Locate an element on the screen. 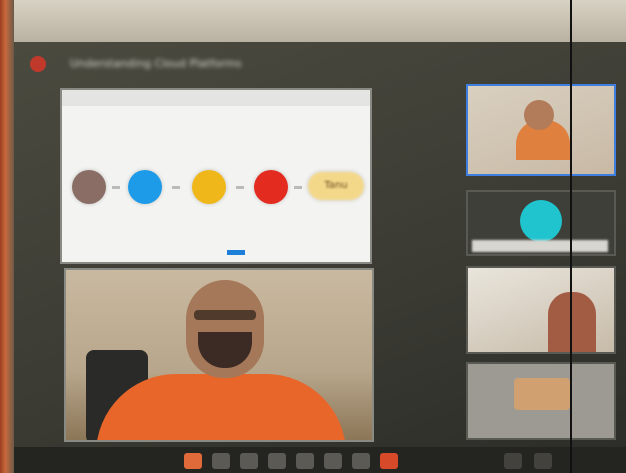 The width and height of the screenshot is (626, 473). monitor-bezel-top is located at coordinates (313, 21).